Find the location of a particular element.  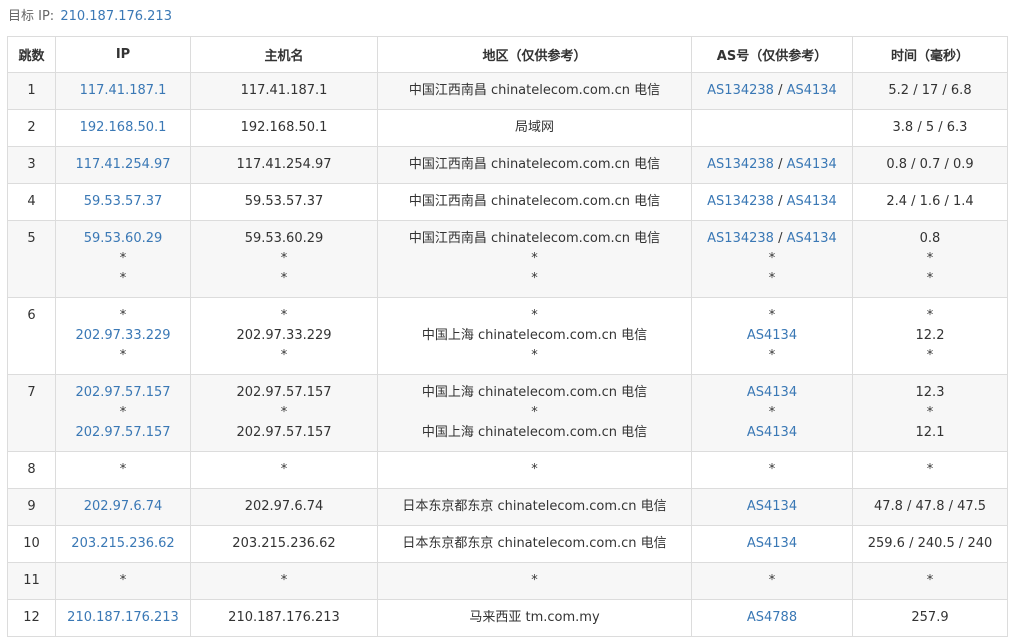

target-label: 目标 IP: is located at coordinates (31, 16).